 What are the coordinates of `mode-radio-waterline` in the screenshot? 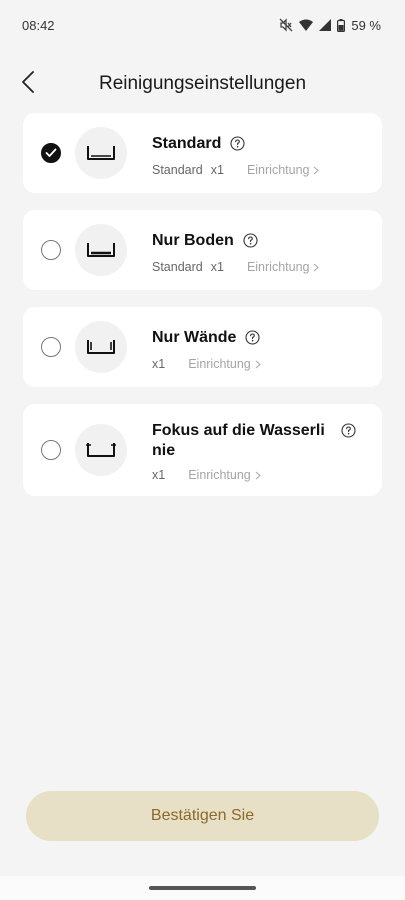 It's located at (51, 450).